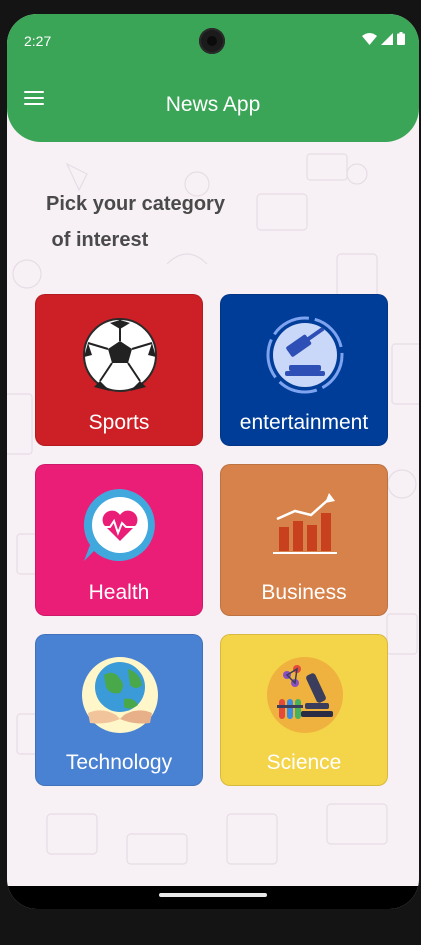 This screenshot has width=421, height=945. What do you see at coordinates (304, 762) in the screenshot?
I see `category-label-science: Science` at bounding box center [304, 762].